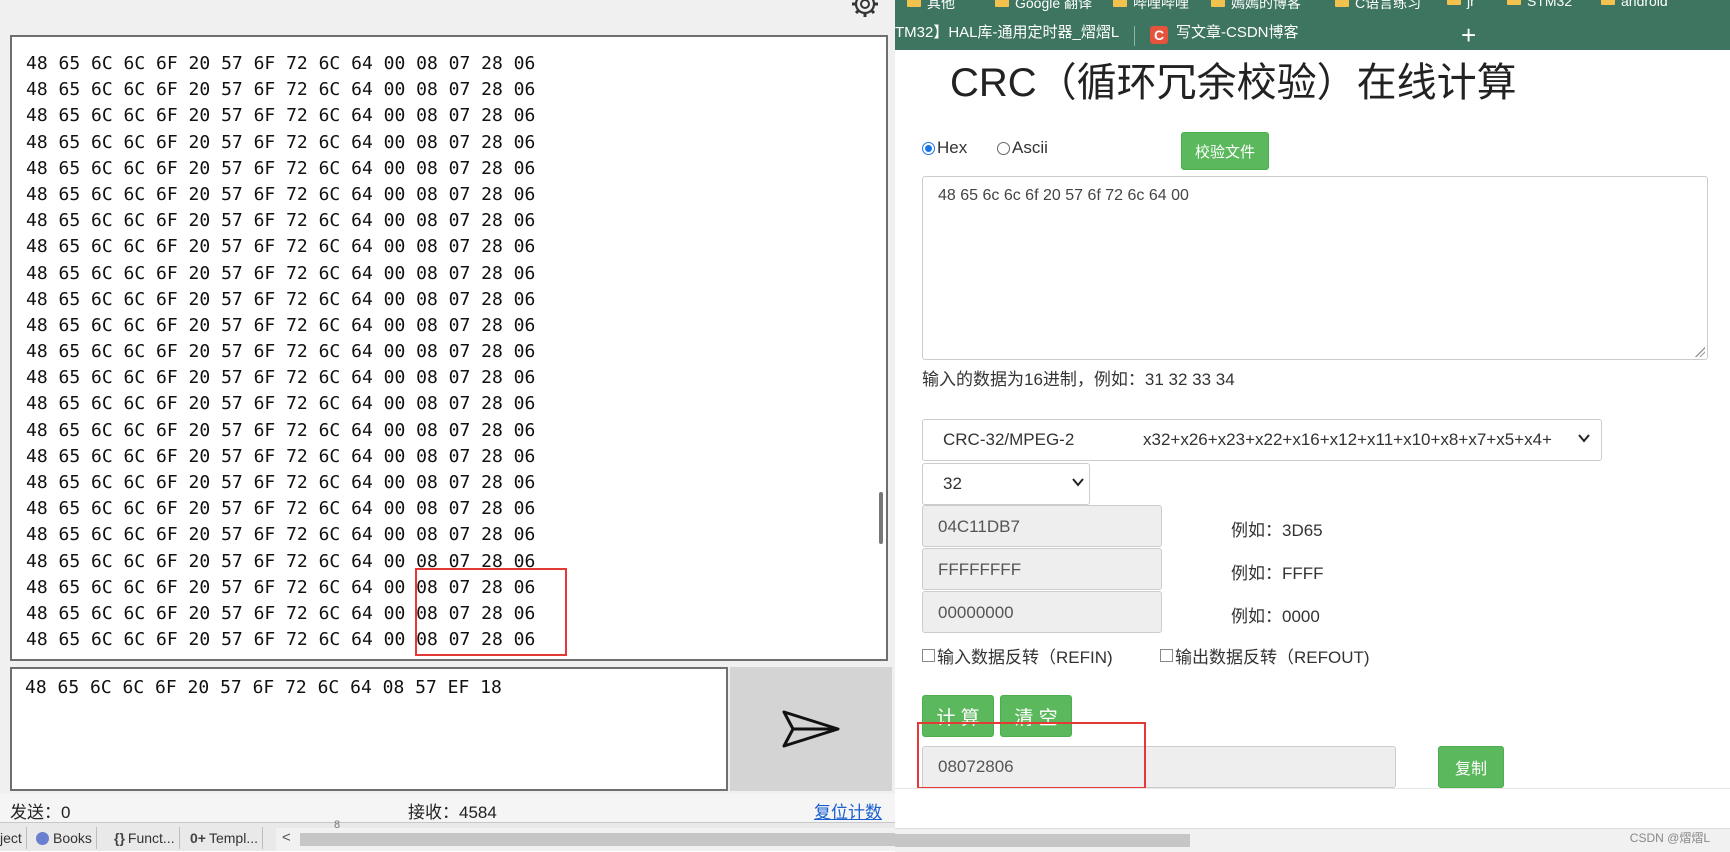  I want to click on poly-value: 04C11DB7, so click(979, 526).